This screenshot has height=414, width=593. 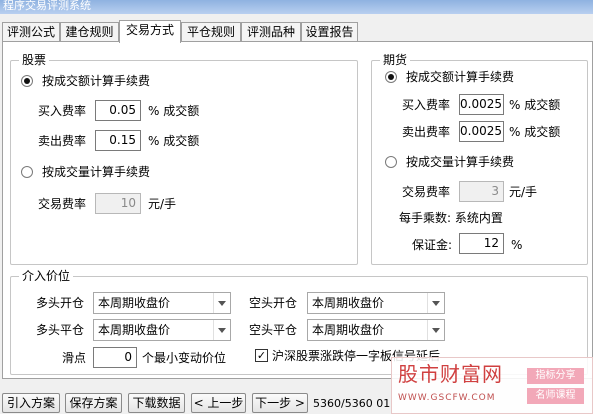 What do you see at coordinates (391, 77) in the screenshot?
I see `futures-by-amount-radio` at bounding box center [391, 77].